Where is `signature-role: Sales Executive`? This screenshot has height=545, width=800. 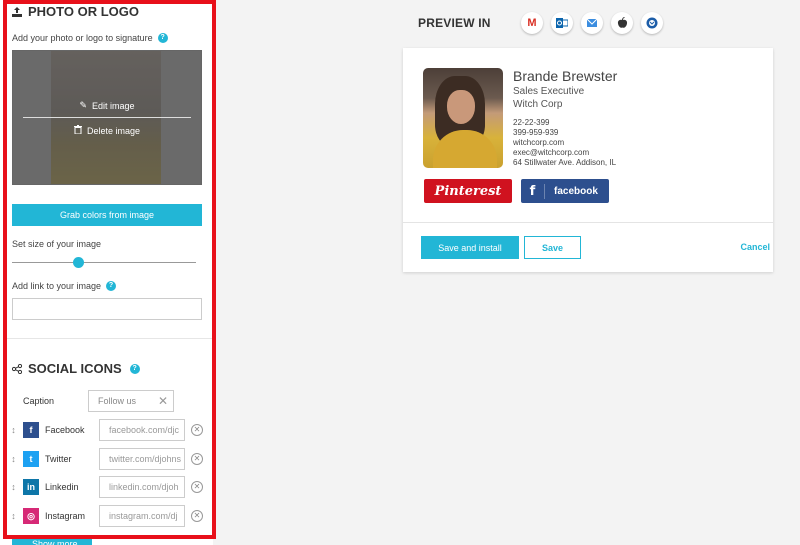 signature-role: Sales Executive is located at coordinates (549, 91).